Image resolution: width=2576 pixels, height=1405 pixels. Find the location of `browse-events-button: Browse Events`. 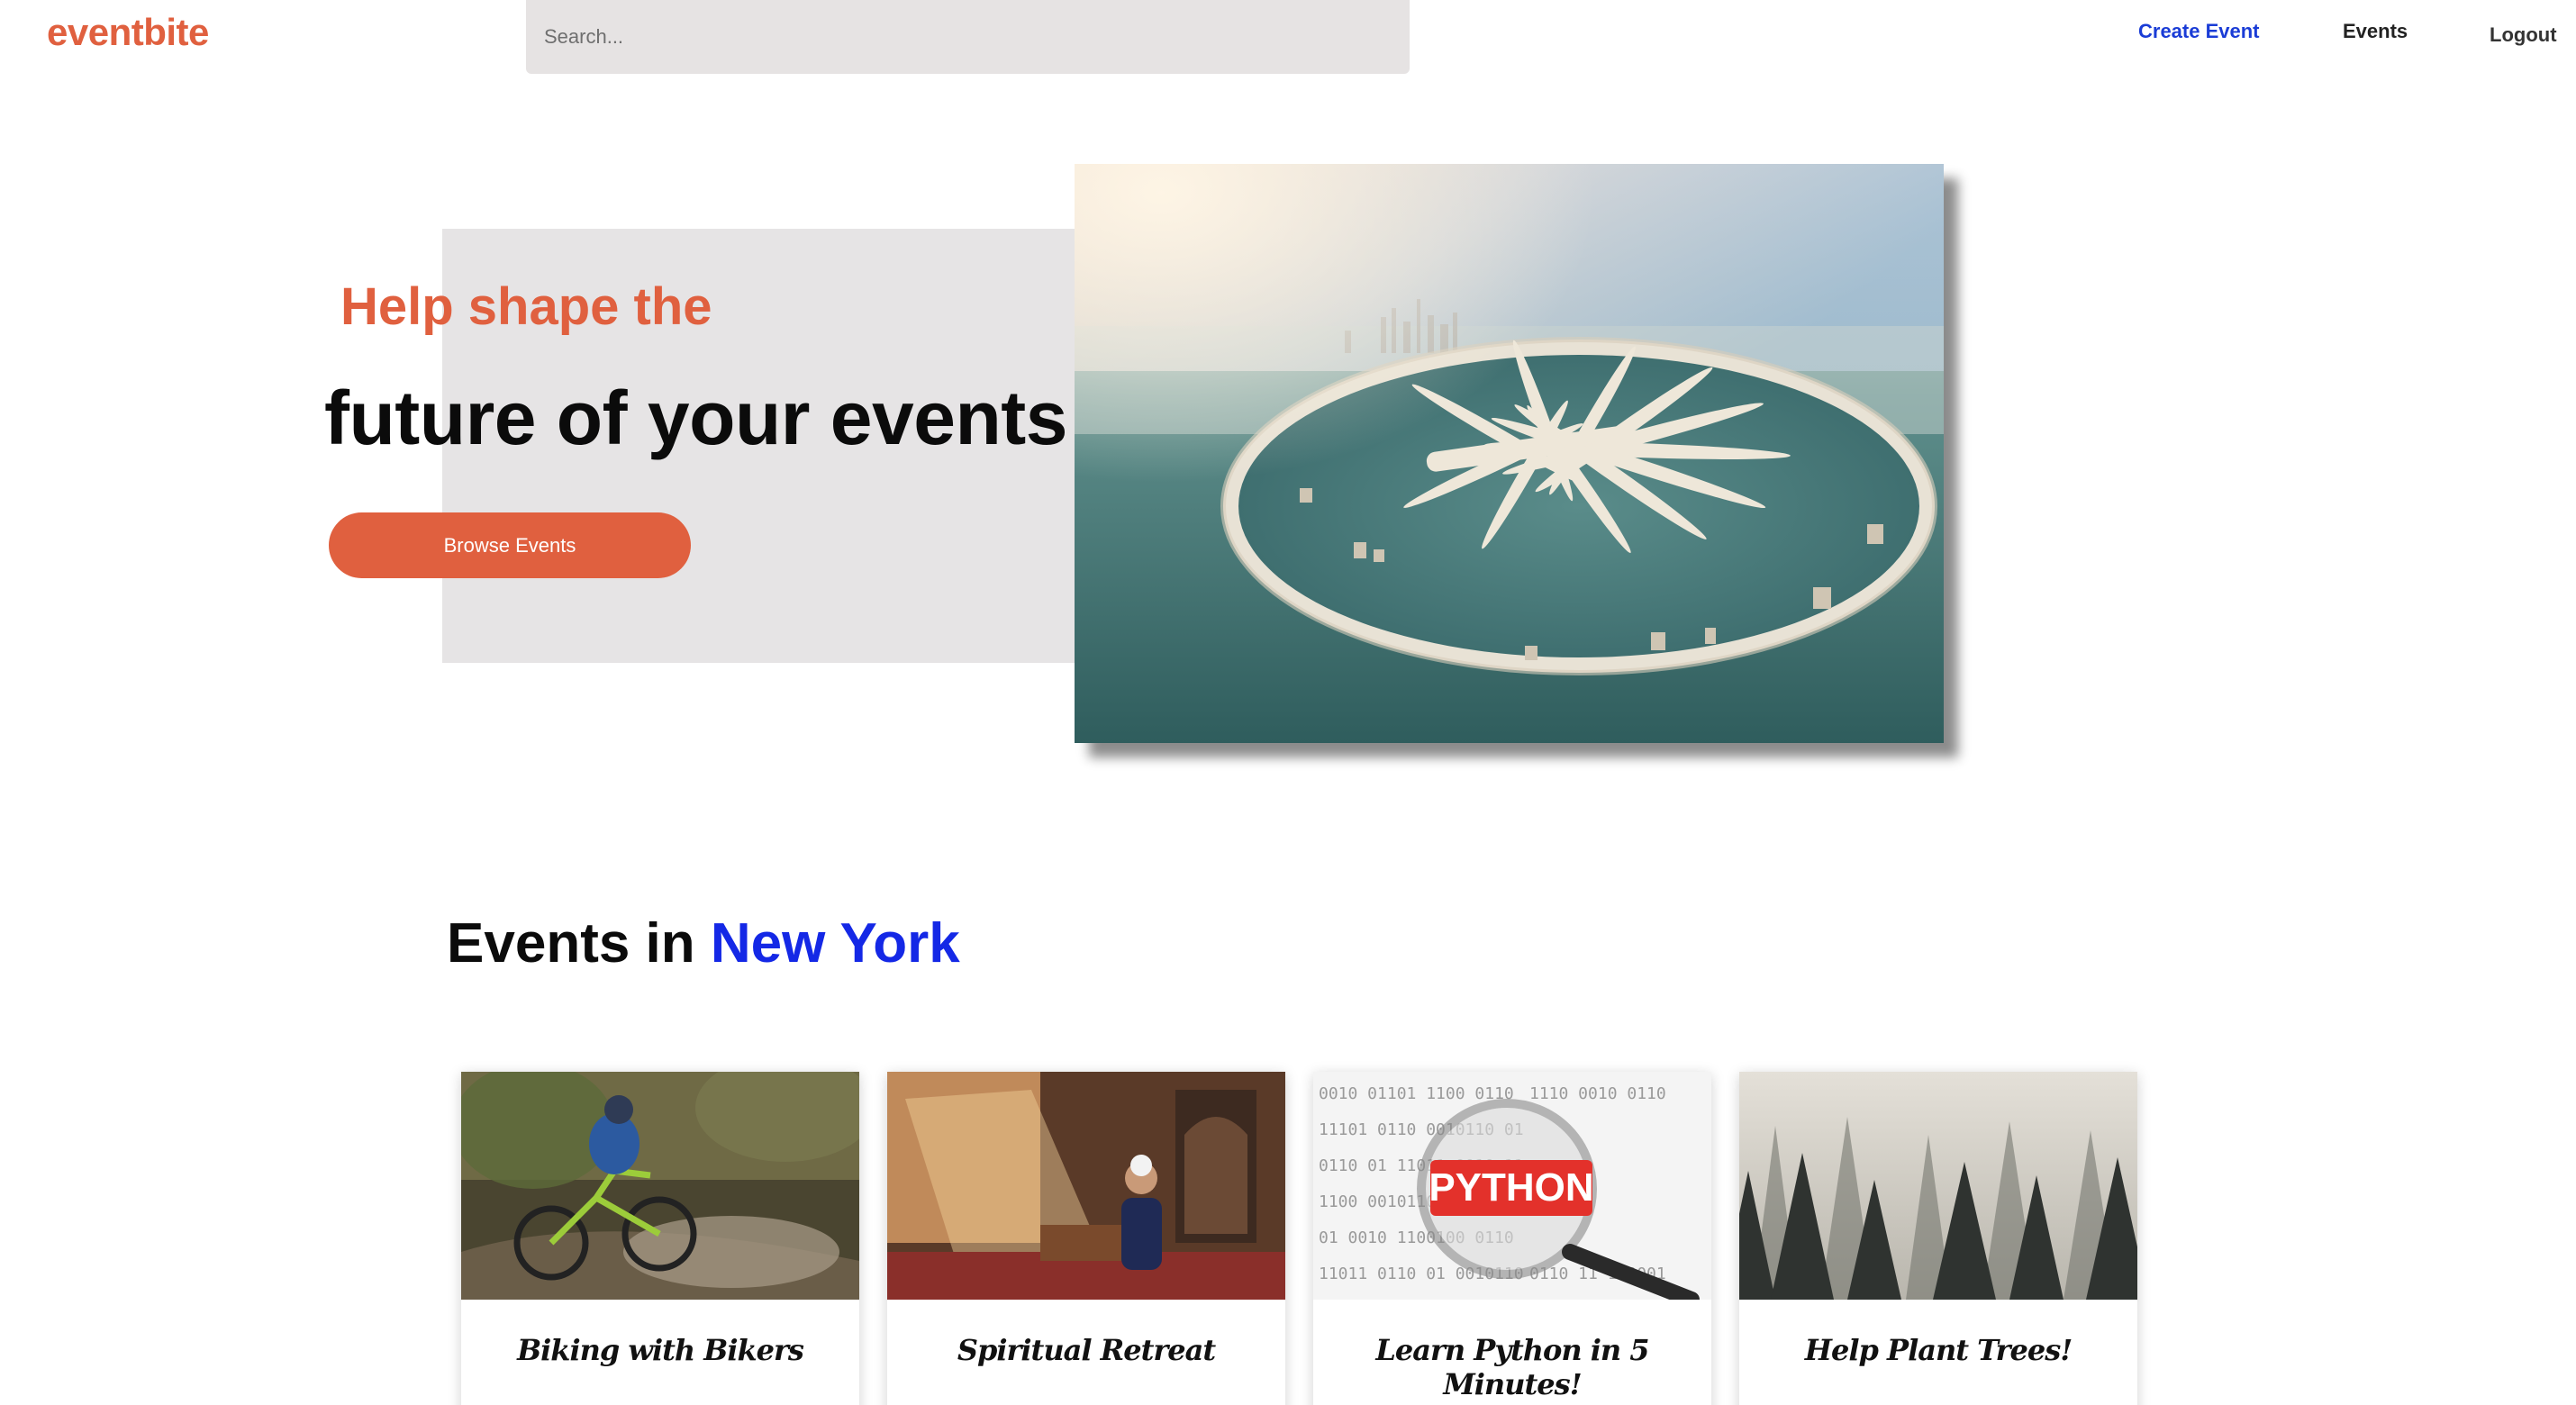

browse-events-button: Browse Events is located at coordinates (510, 545).